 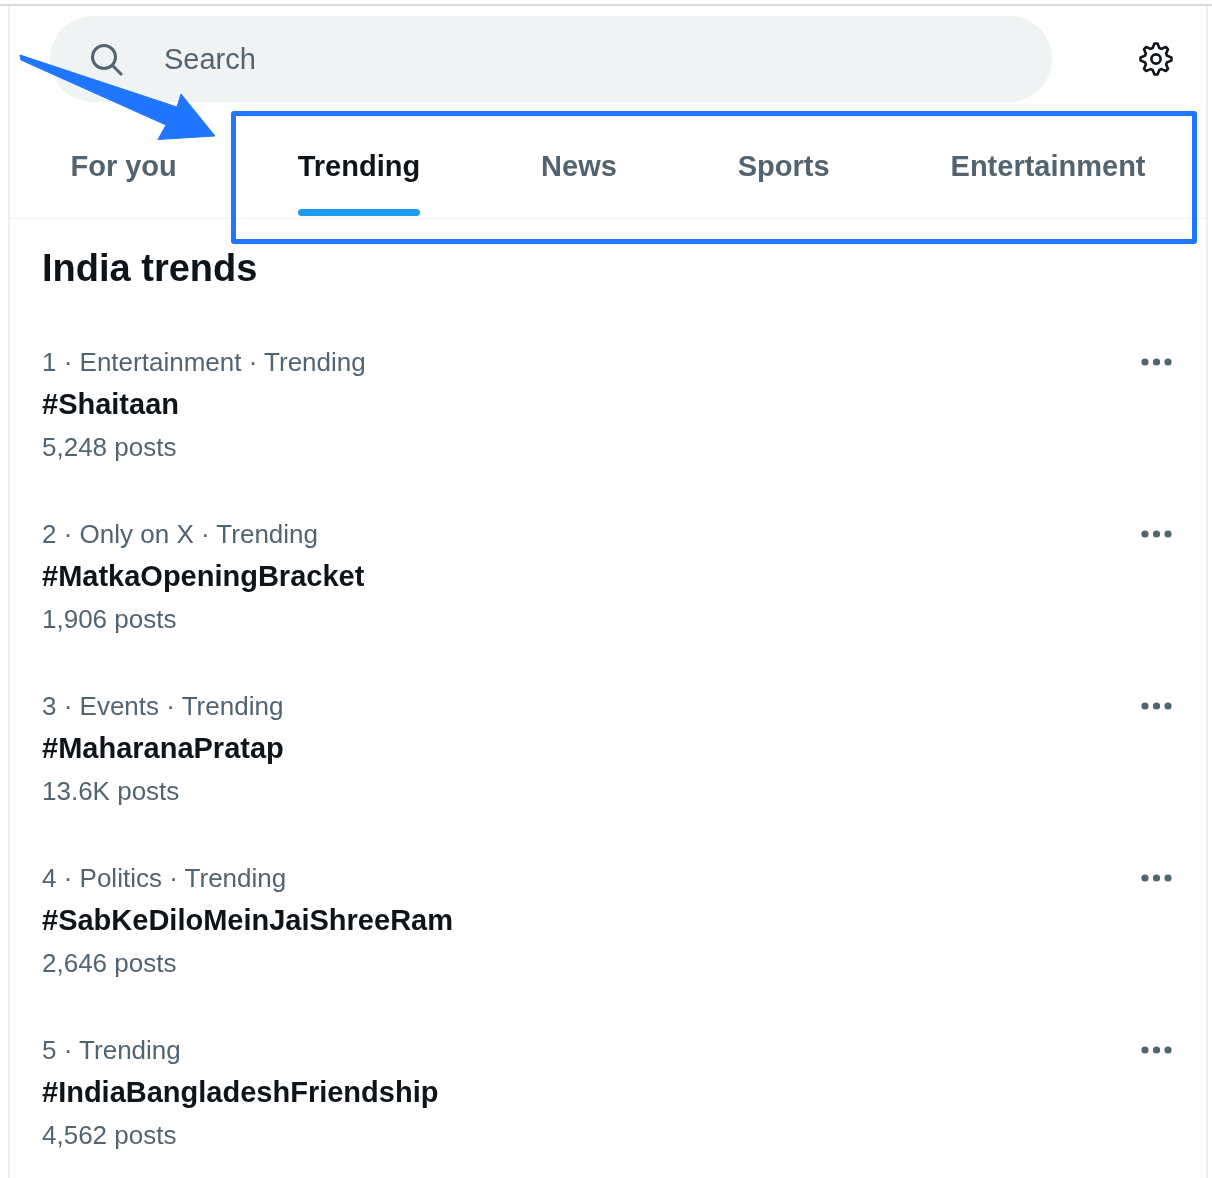 I want to click on search-icon, so click(x=106, y=59).